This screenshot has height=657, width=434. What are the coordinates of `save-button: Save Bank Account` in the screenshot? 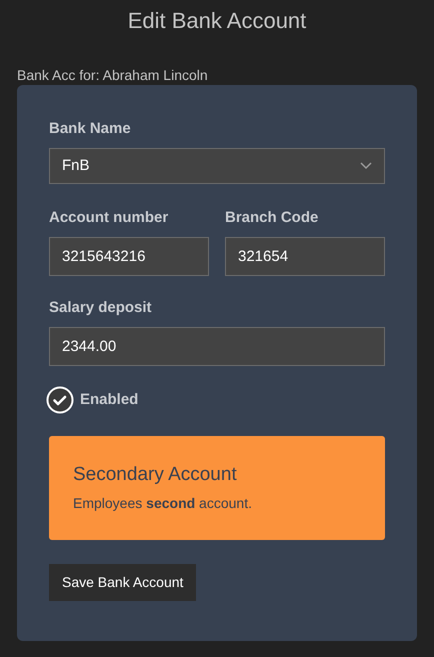 It's located at (122, 582).